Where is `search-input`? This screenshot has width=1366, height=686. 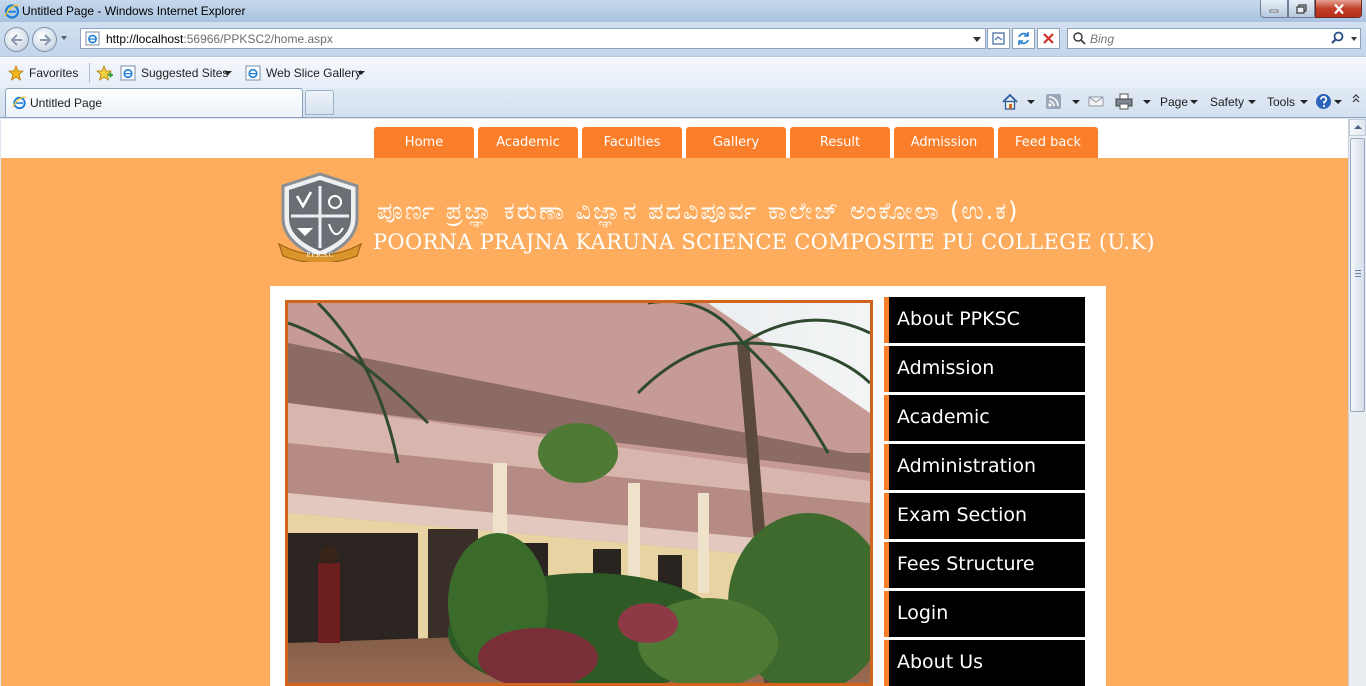 search-input is located at coordinates (1200, 38).